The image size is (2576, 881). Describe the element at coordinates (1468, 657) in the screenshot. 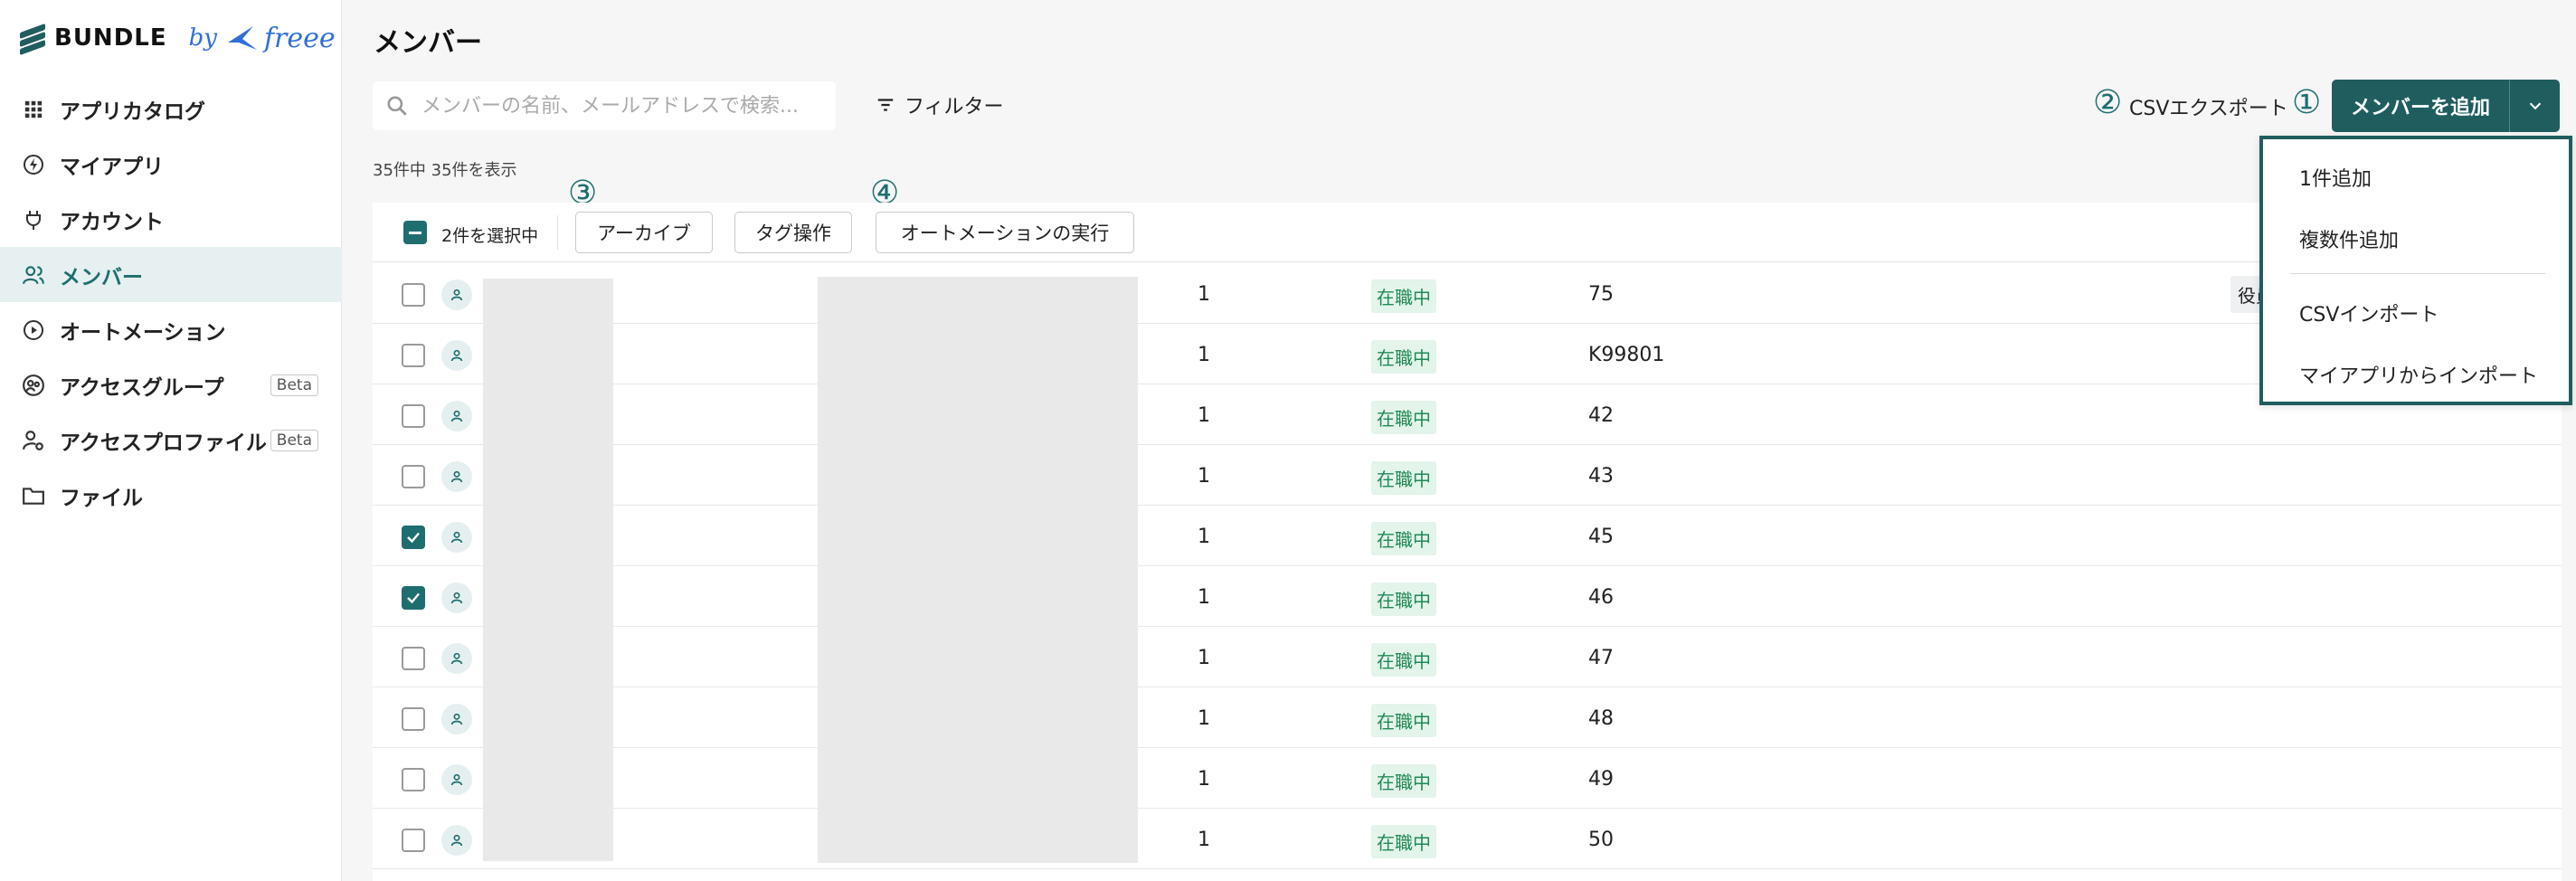

I see `table-row: 1 在職中 47` at that location.